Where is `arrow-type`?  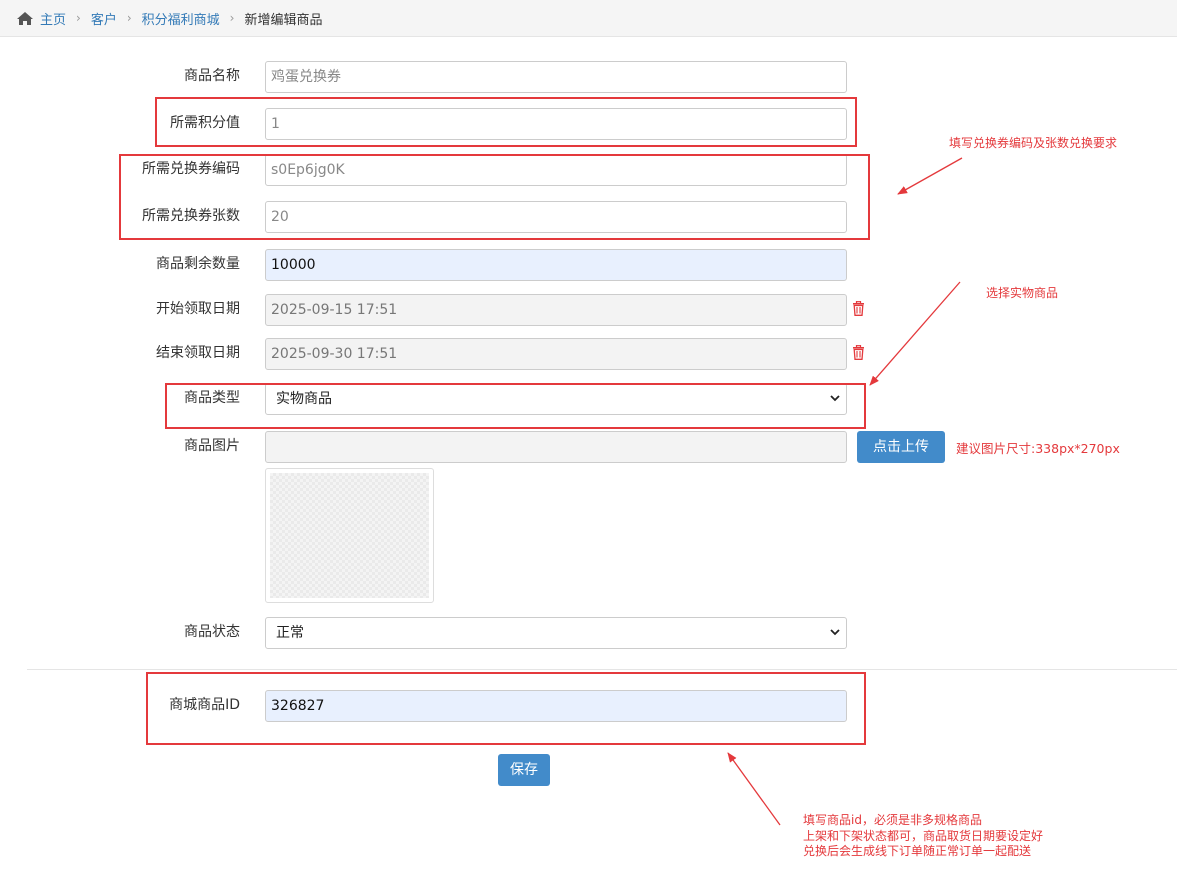
arrow-type is located at coordinates (915, 333).